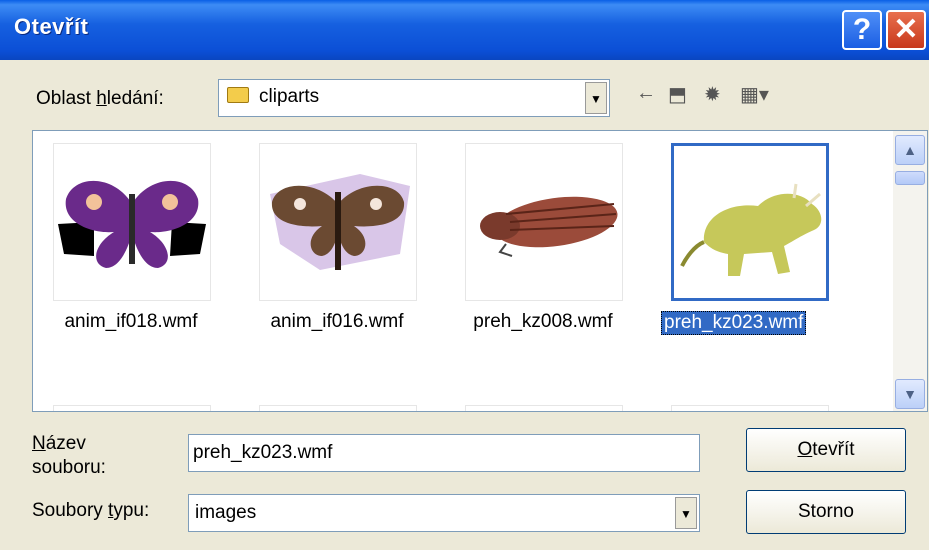 This screenshot has height=550, width=929. What do you see at coordinates (464, 30) in the screenshot?
I see `title-bar: Otevřít ? ✕` at bounding box center [464, 30].